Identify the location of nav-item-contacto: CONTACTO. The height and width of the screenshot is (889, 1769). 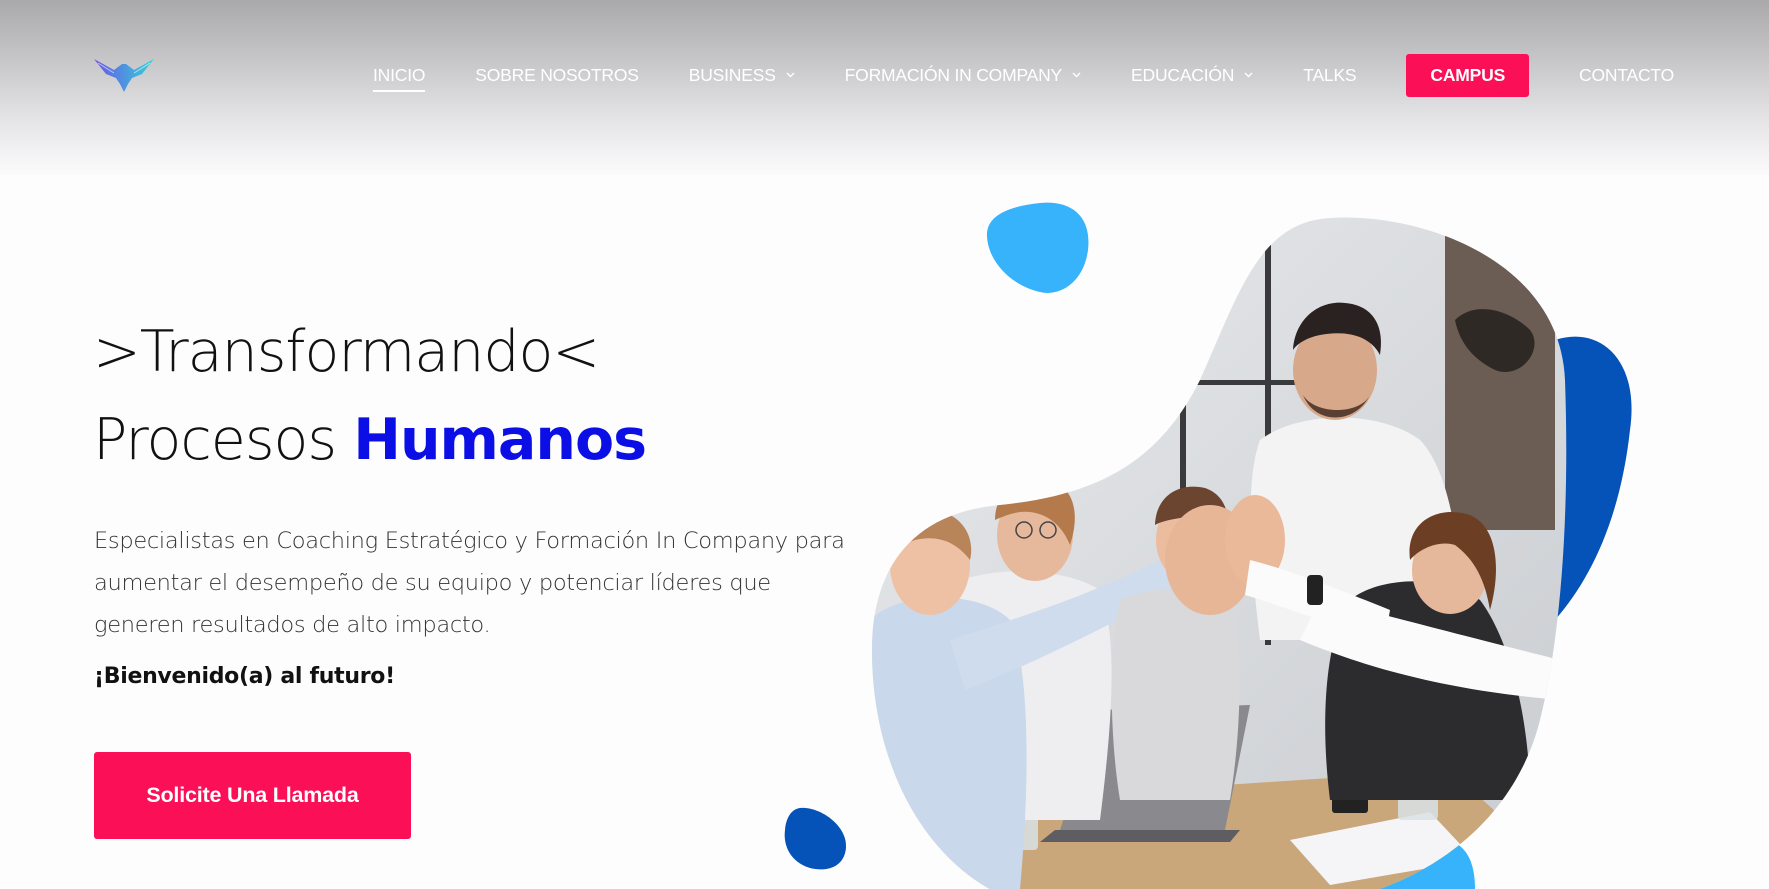
(1626, 75).